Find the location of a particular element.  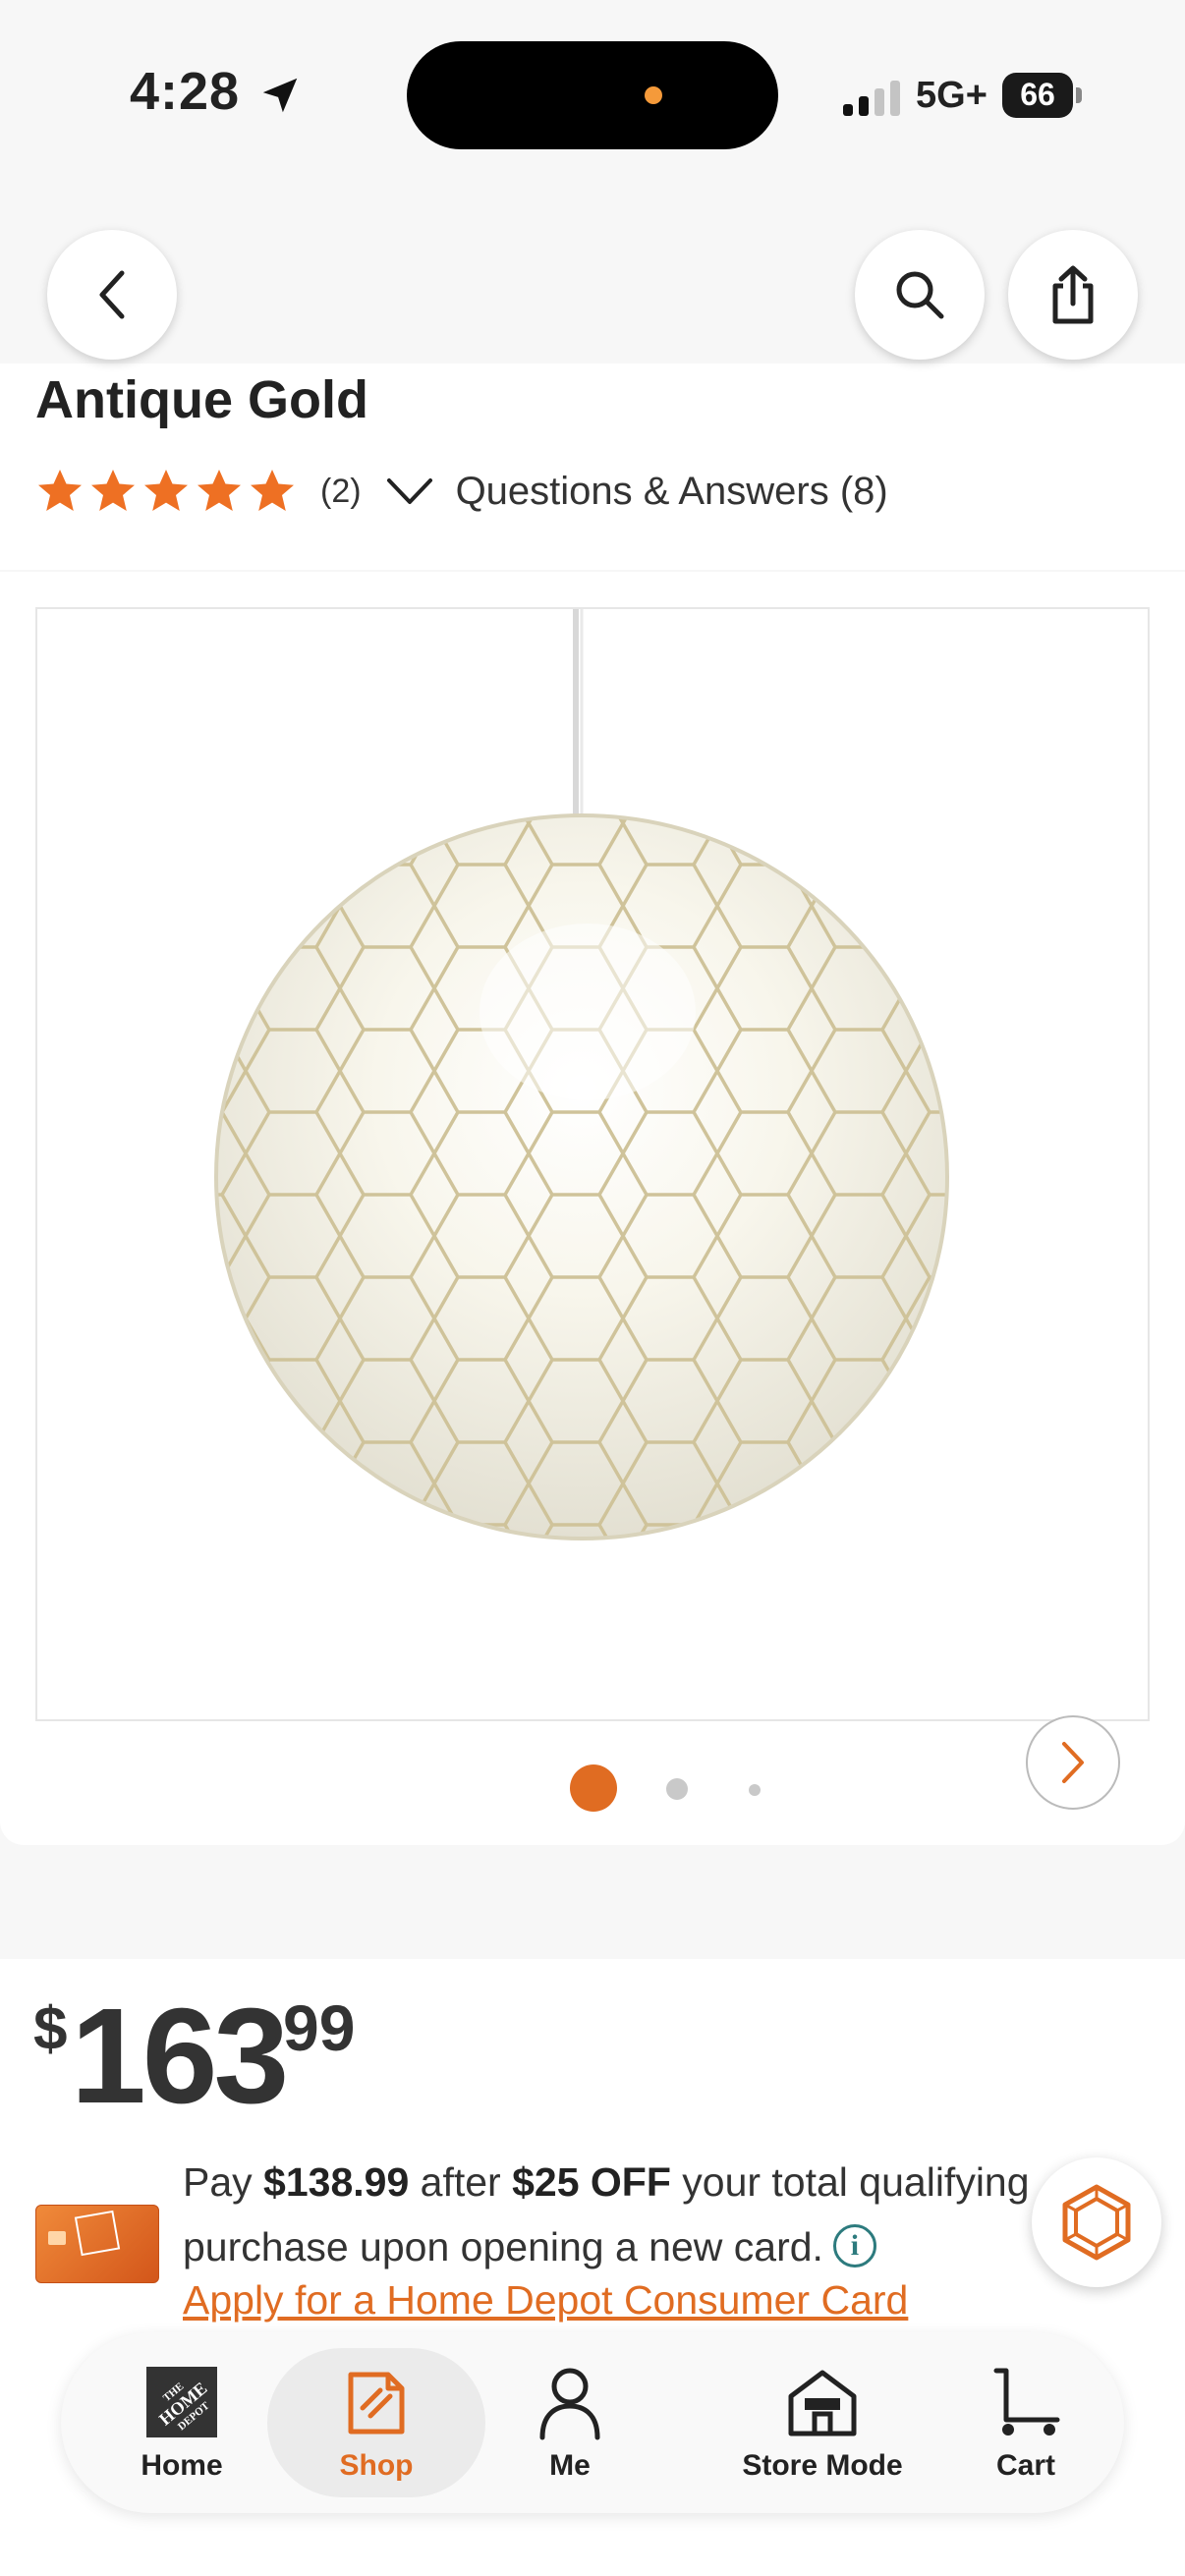

cellular-signal-icon is located at coordinates (872, 98).